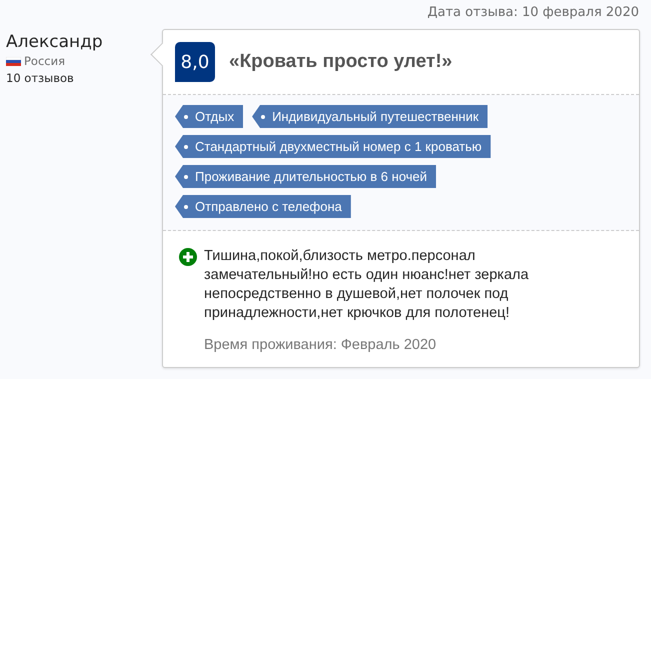 The image size is (651, 651). I want to click on review-tag: Отправлено с телефона, so click(263, 206).